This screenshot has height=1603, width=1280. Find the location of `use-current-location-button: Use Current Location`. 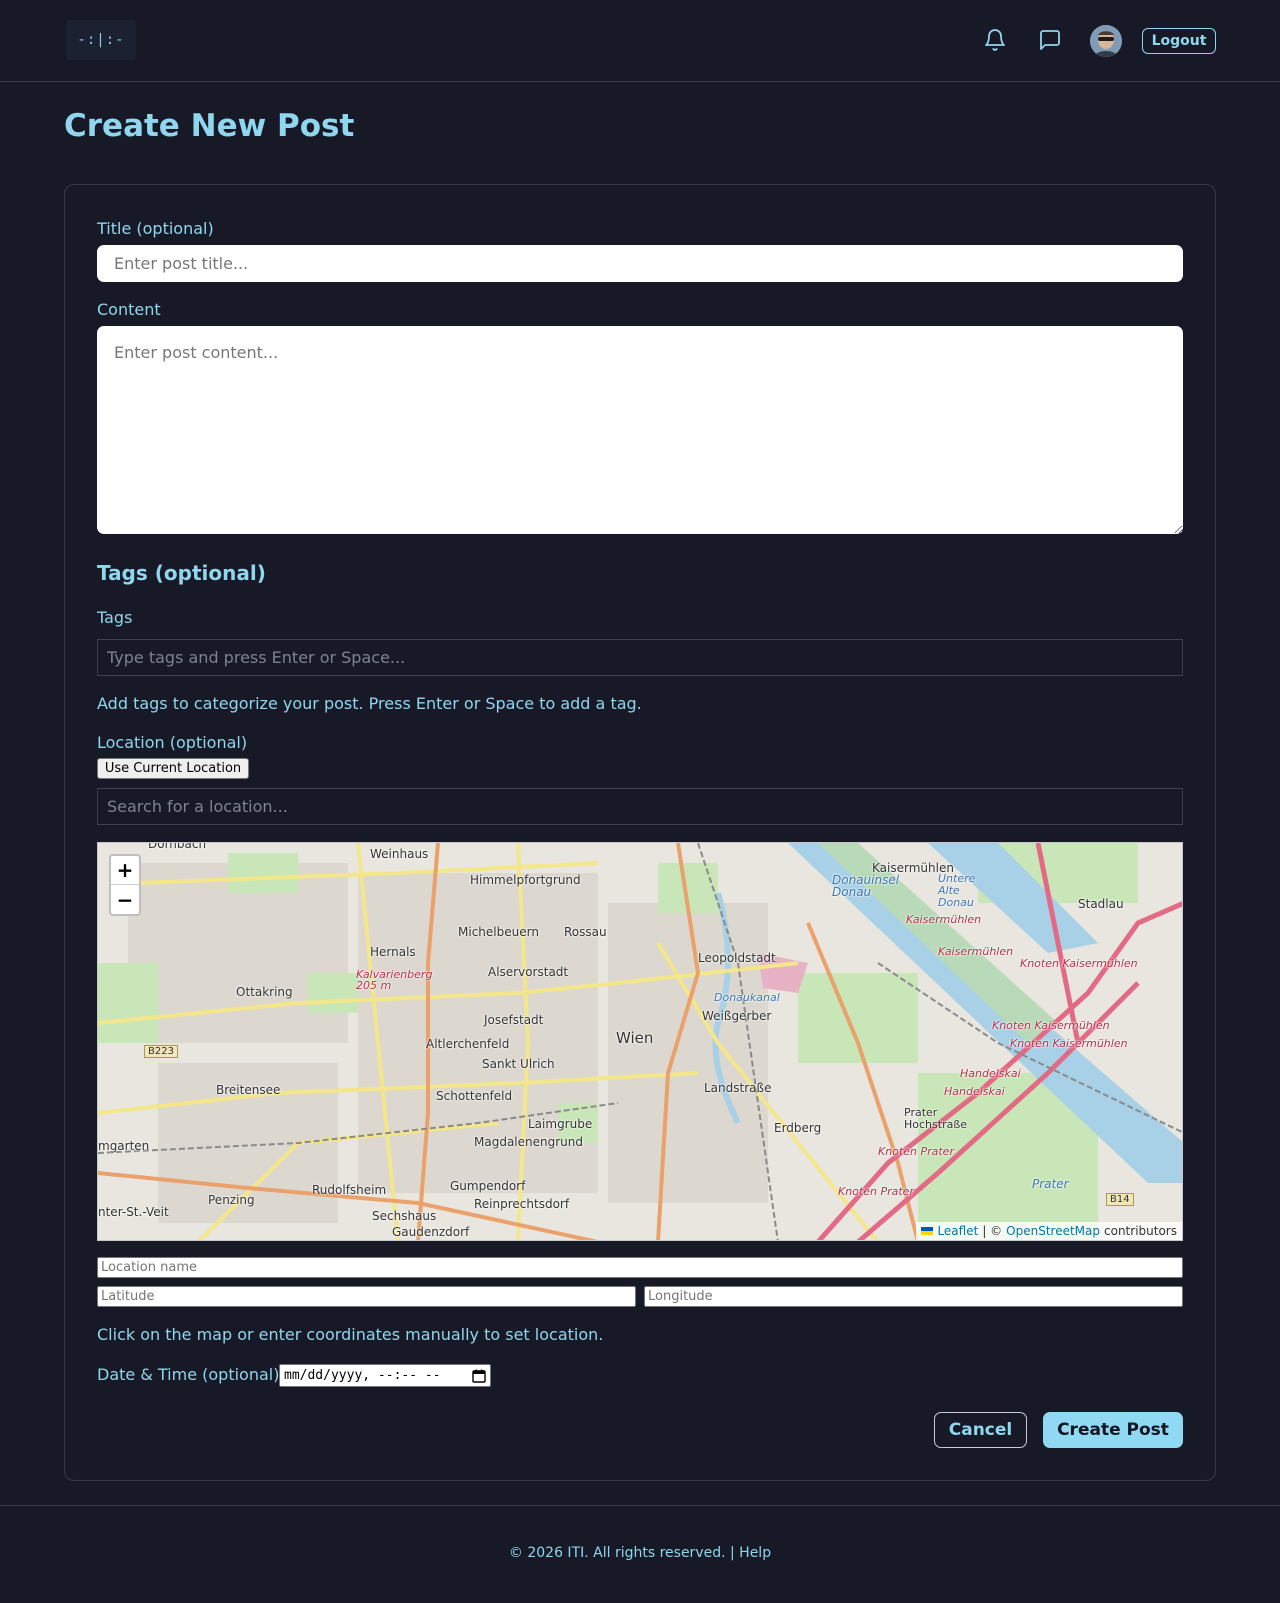

use-current-location-button: Use Current Location is located at coordinates (173, 768).